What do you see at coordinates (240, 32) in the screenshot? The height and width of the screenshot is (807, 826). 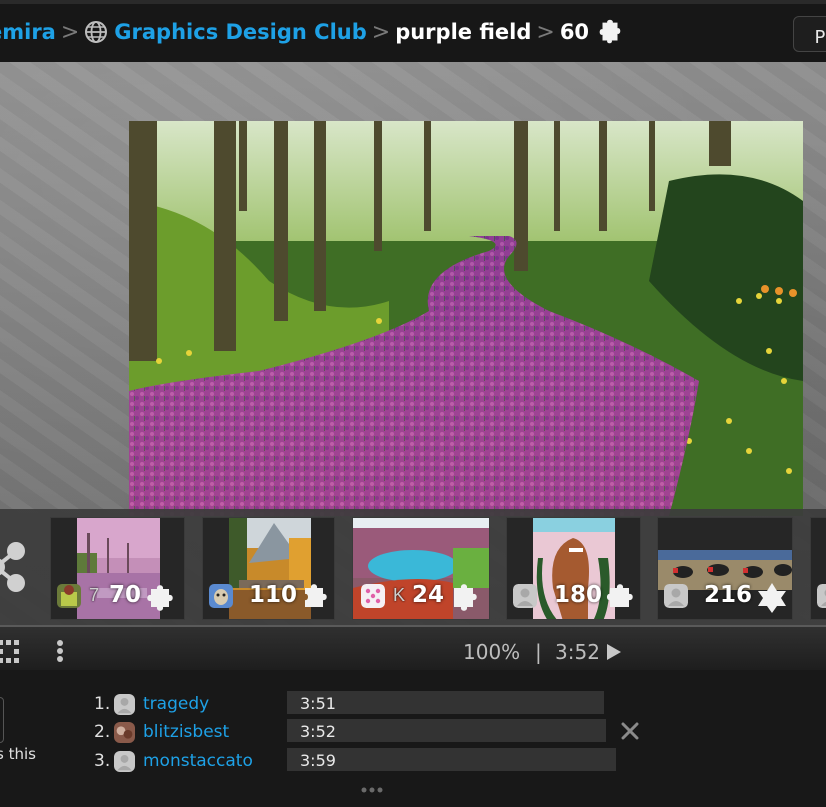 I see `breadcrumb-club-link: Graphics Design Club` at bounding box center [240, 32].